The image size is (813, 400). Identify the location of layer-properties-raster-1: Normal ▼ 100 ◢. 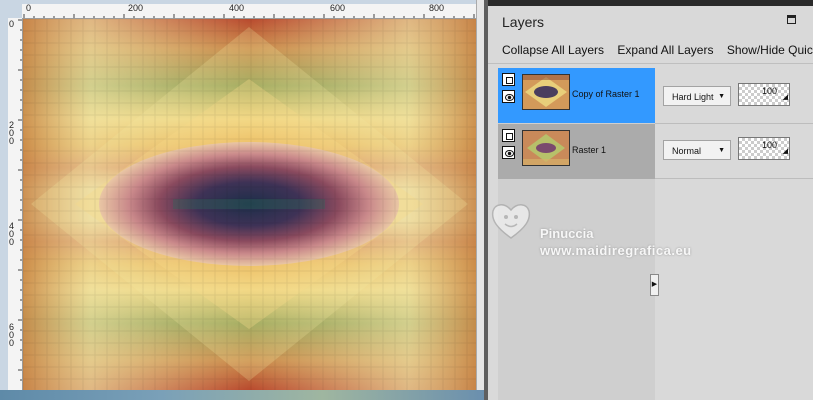
(738, 150).